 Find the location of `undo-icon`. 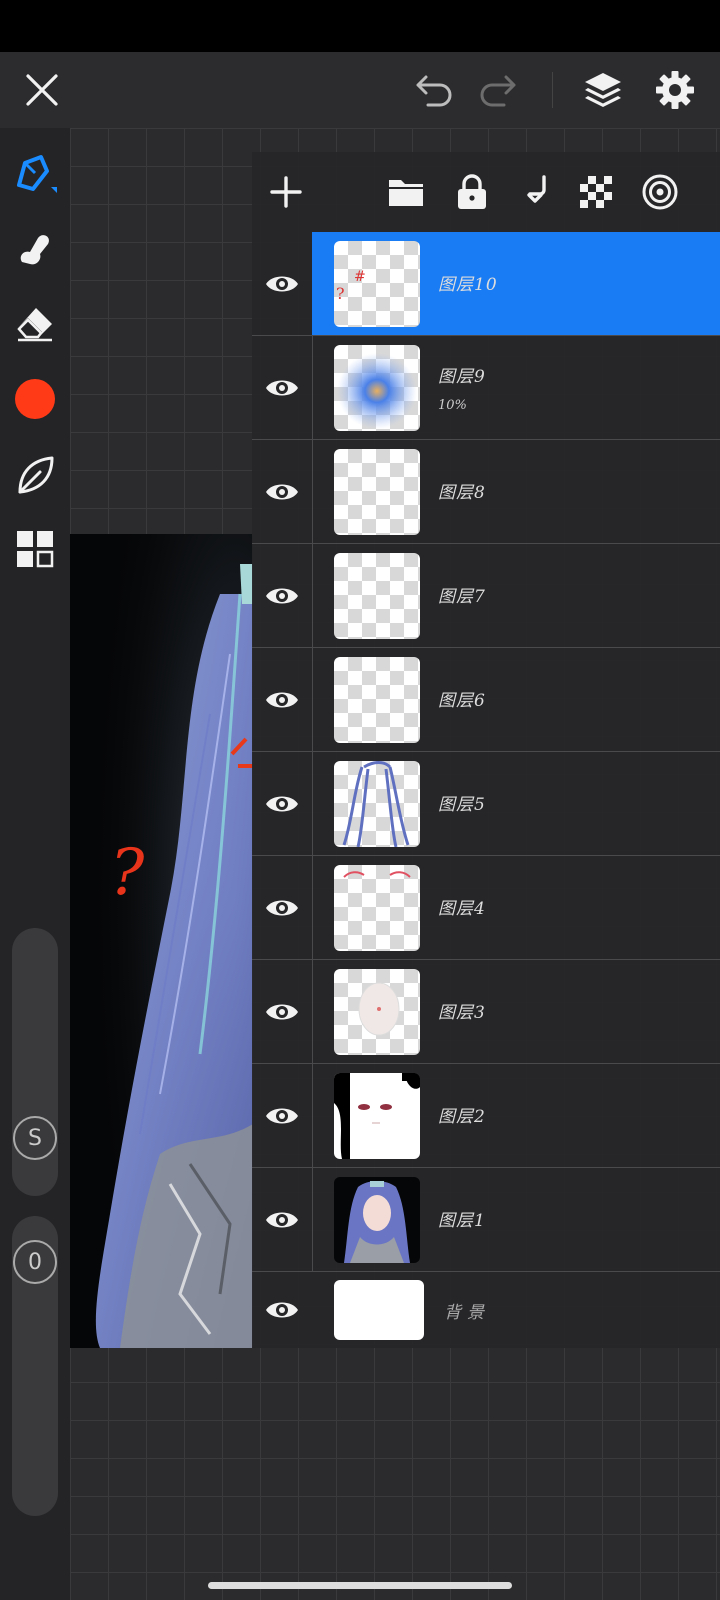

undo-icon is located at coordinates (434, 91).